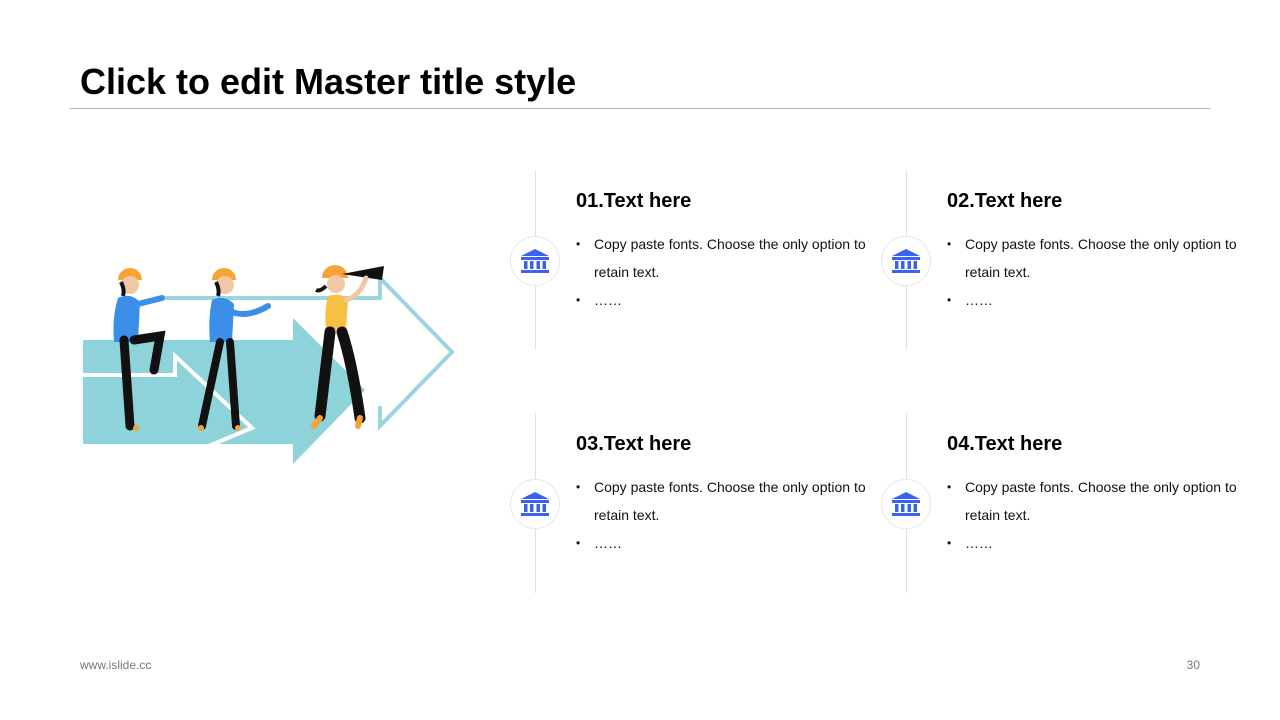  Describe the element at coordinates (115, 665) in the screenshot. I see `footer-url: www.islide.cc` at that location.